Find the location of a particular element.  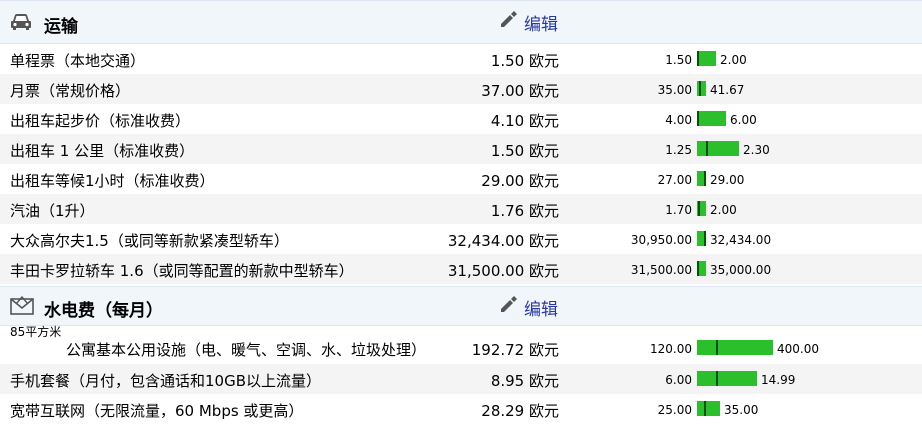

table-row: 手机套餐（月付，包含通话和10GB以上流量） 8.95 欧元 6.00 14.99 is located at coordinates (461, 379).